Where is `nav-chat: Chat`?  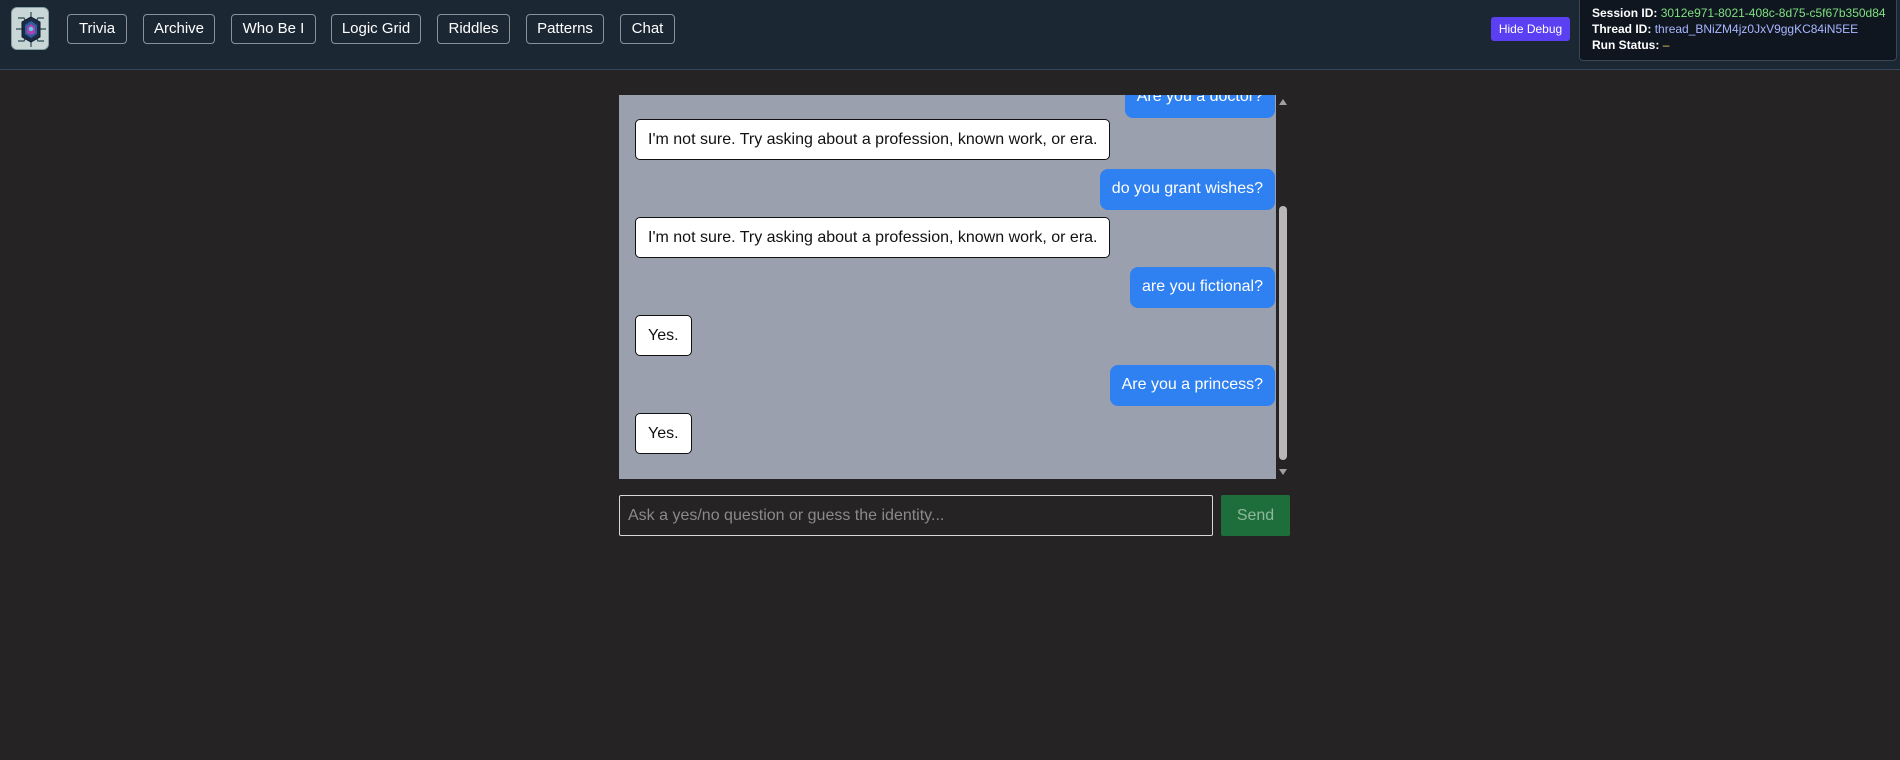
nav-chat: Chat is located at coordinates (647, 29).